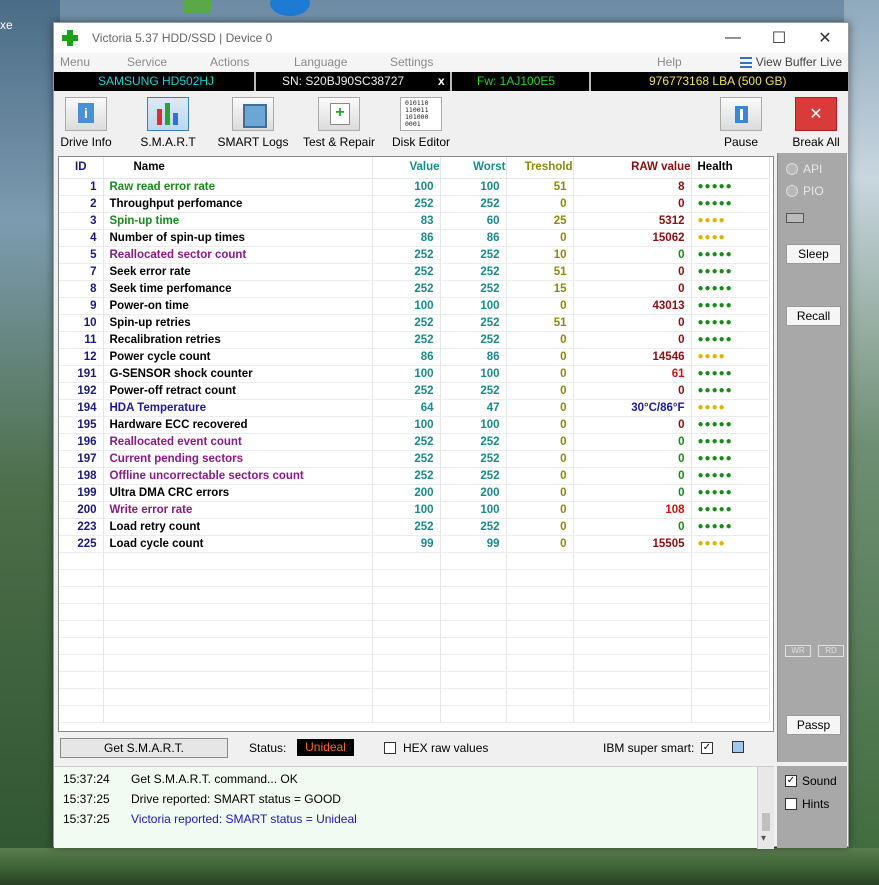 Image resolution: width=879 pixels, height=885 pixels. Describe the element at coordinates (730, 168) in the screenshot. I see `col-health: Health` at that location.